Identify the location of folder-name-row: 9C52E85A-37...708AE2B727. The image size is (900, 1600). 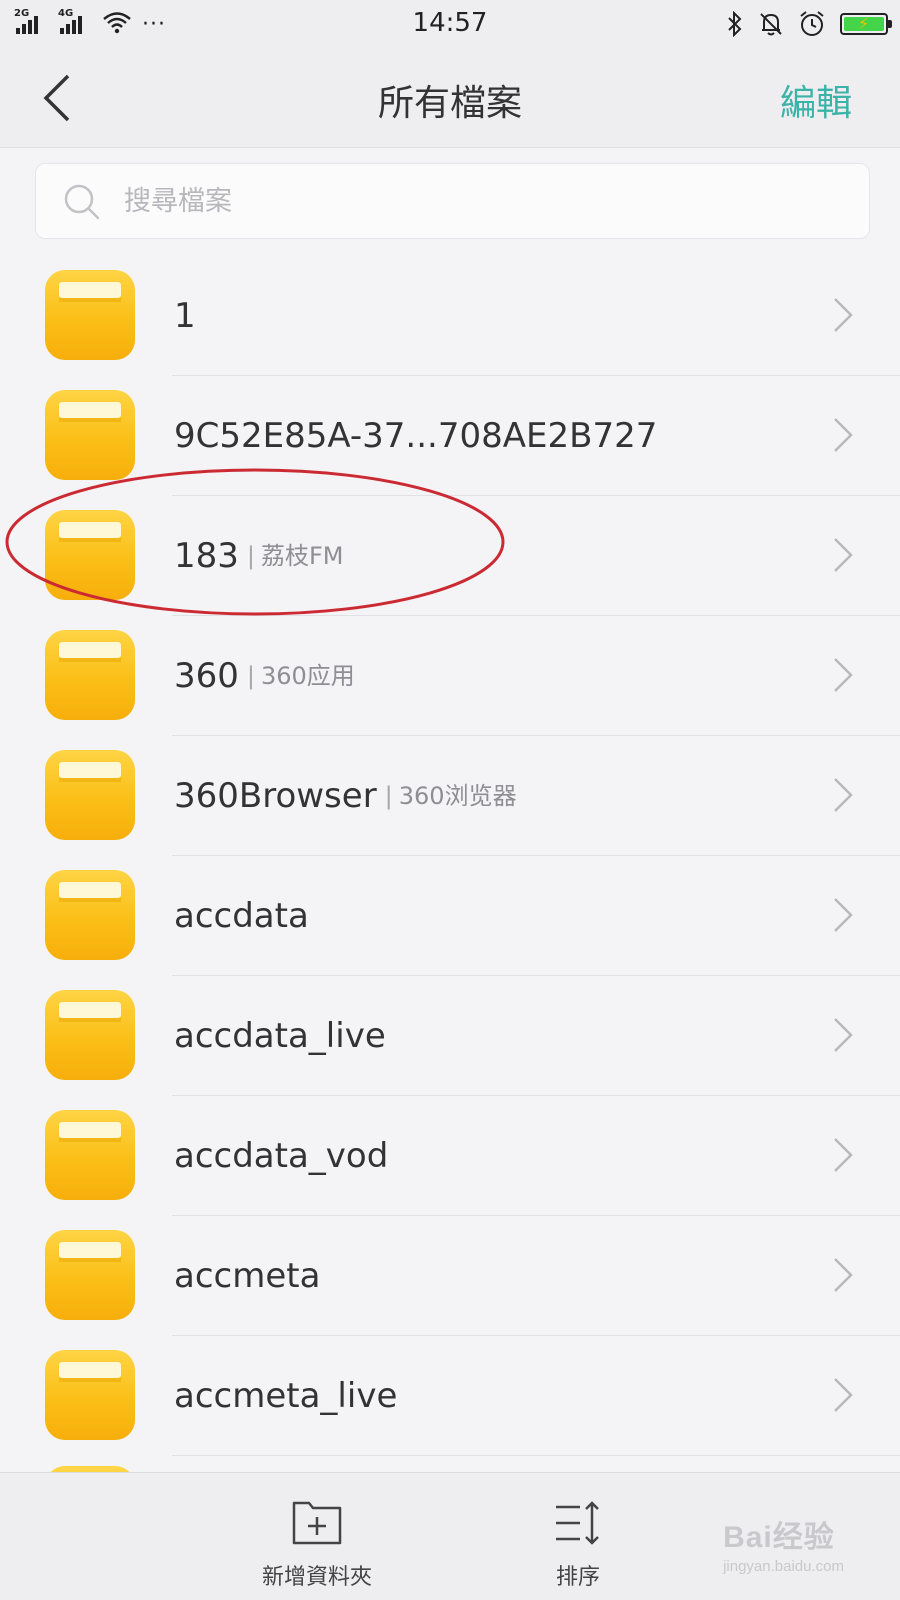
(415, 436).